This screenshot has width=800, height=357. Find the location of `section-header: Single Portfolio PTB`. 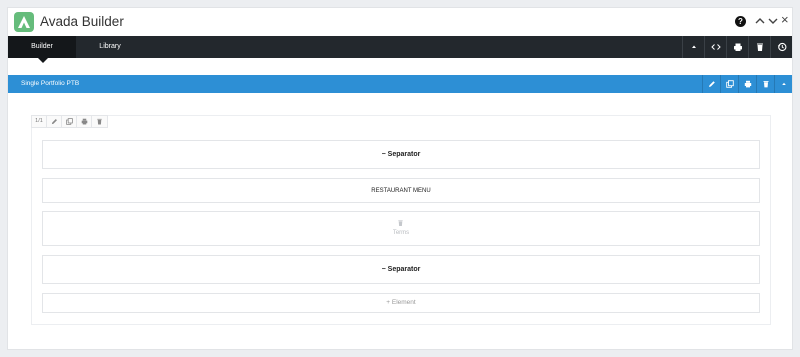

section-header: Single Portfolio PTB is located at coordinates (400, 84).